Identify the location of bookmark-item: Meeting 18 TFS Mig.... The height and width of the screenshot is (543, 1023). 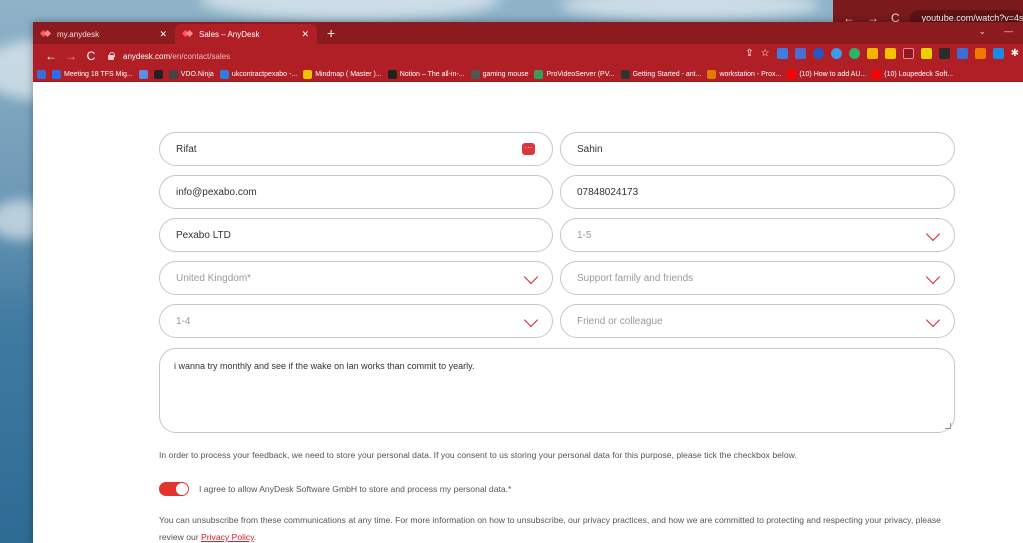
(92, 74).